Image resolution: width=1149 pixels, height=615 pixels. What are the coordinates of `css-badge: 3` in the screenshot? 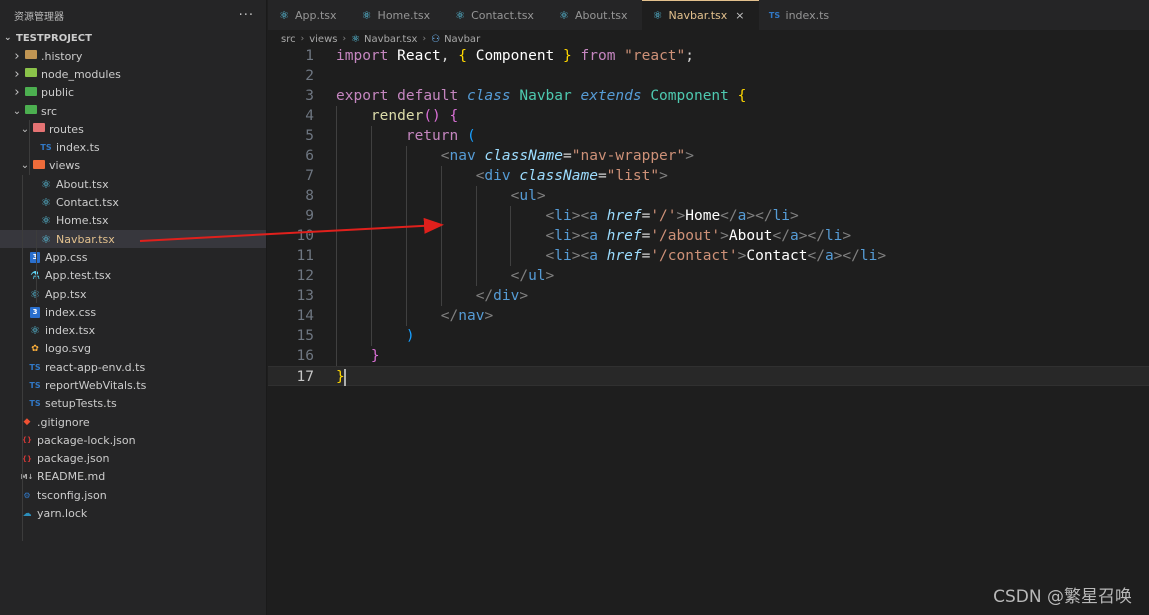 It's located at (35, 312).